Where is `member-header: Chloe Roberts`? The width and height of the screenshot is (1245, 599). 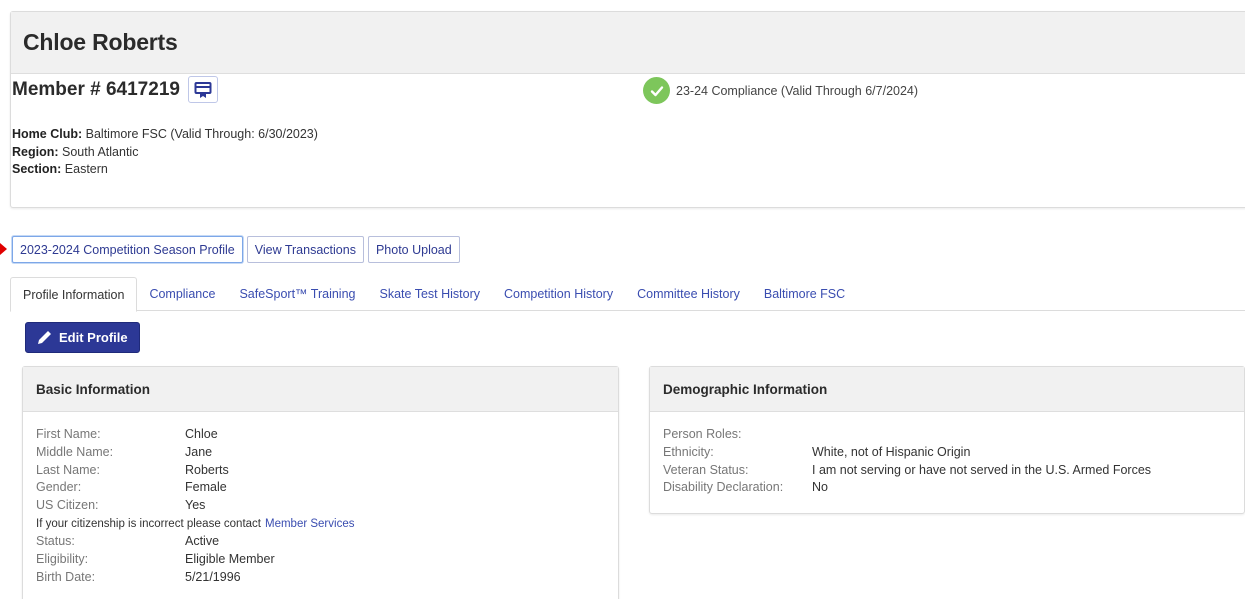 member-header: Chloe Roberts is located at coordinates (628, 43).